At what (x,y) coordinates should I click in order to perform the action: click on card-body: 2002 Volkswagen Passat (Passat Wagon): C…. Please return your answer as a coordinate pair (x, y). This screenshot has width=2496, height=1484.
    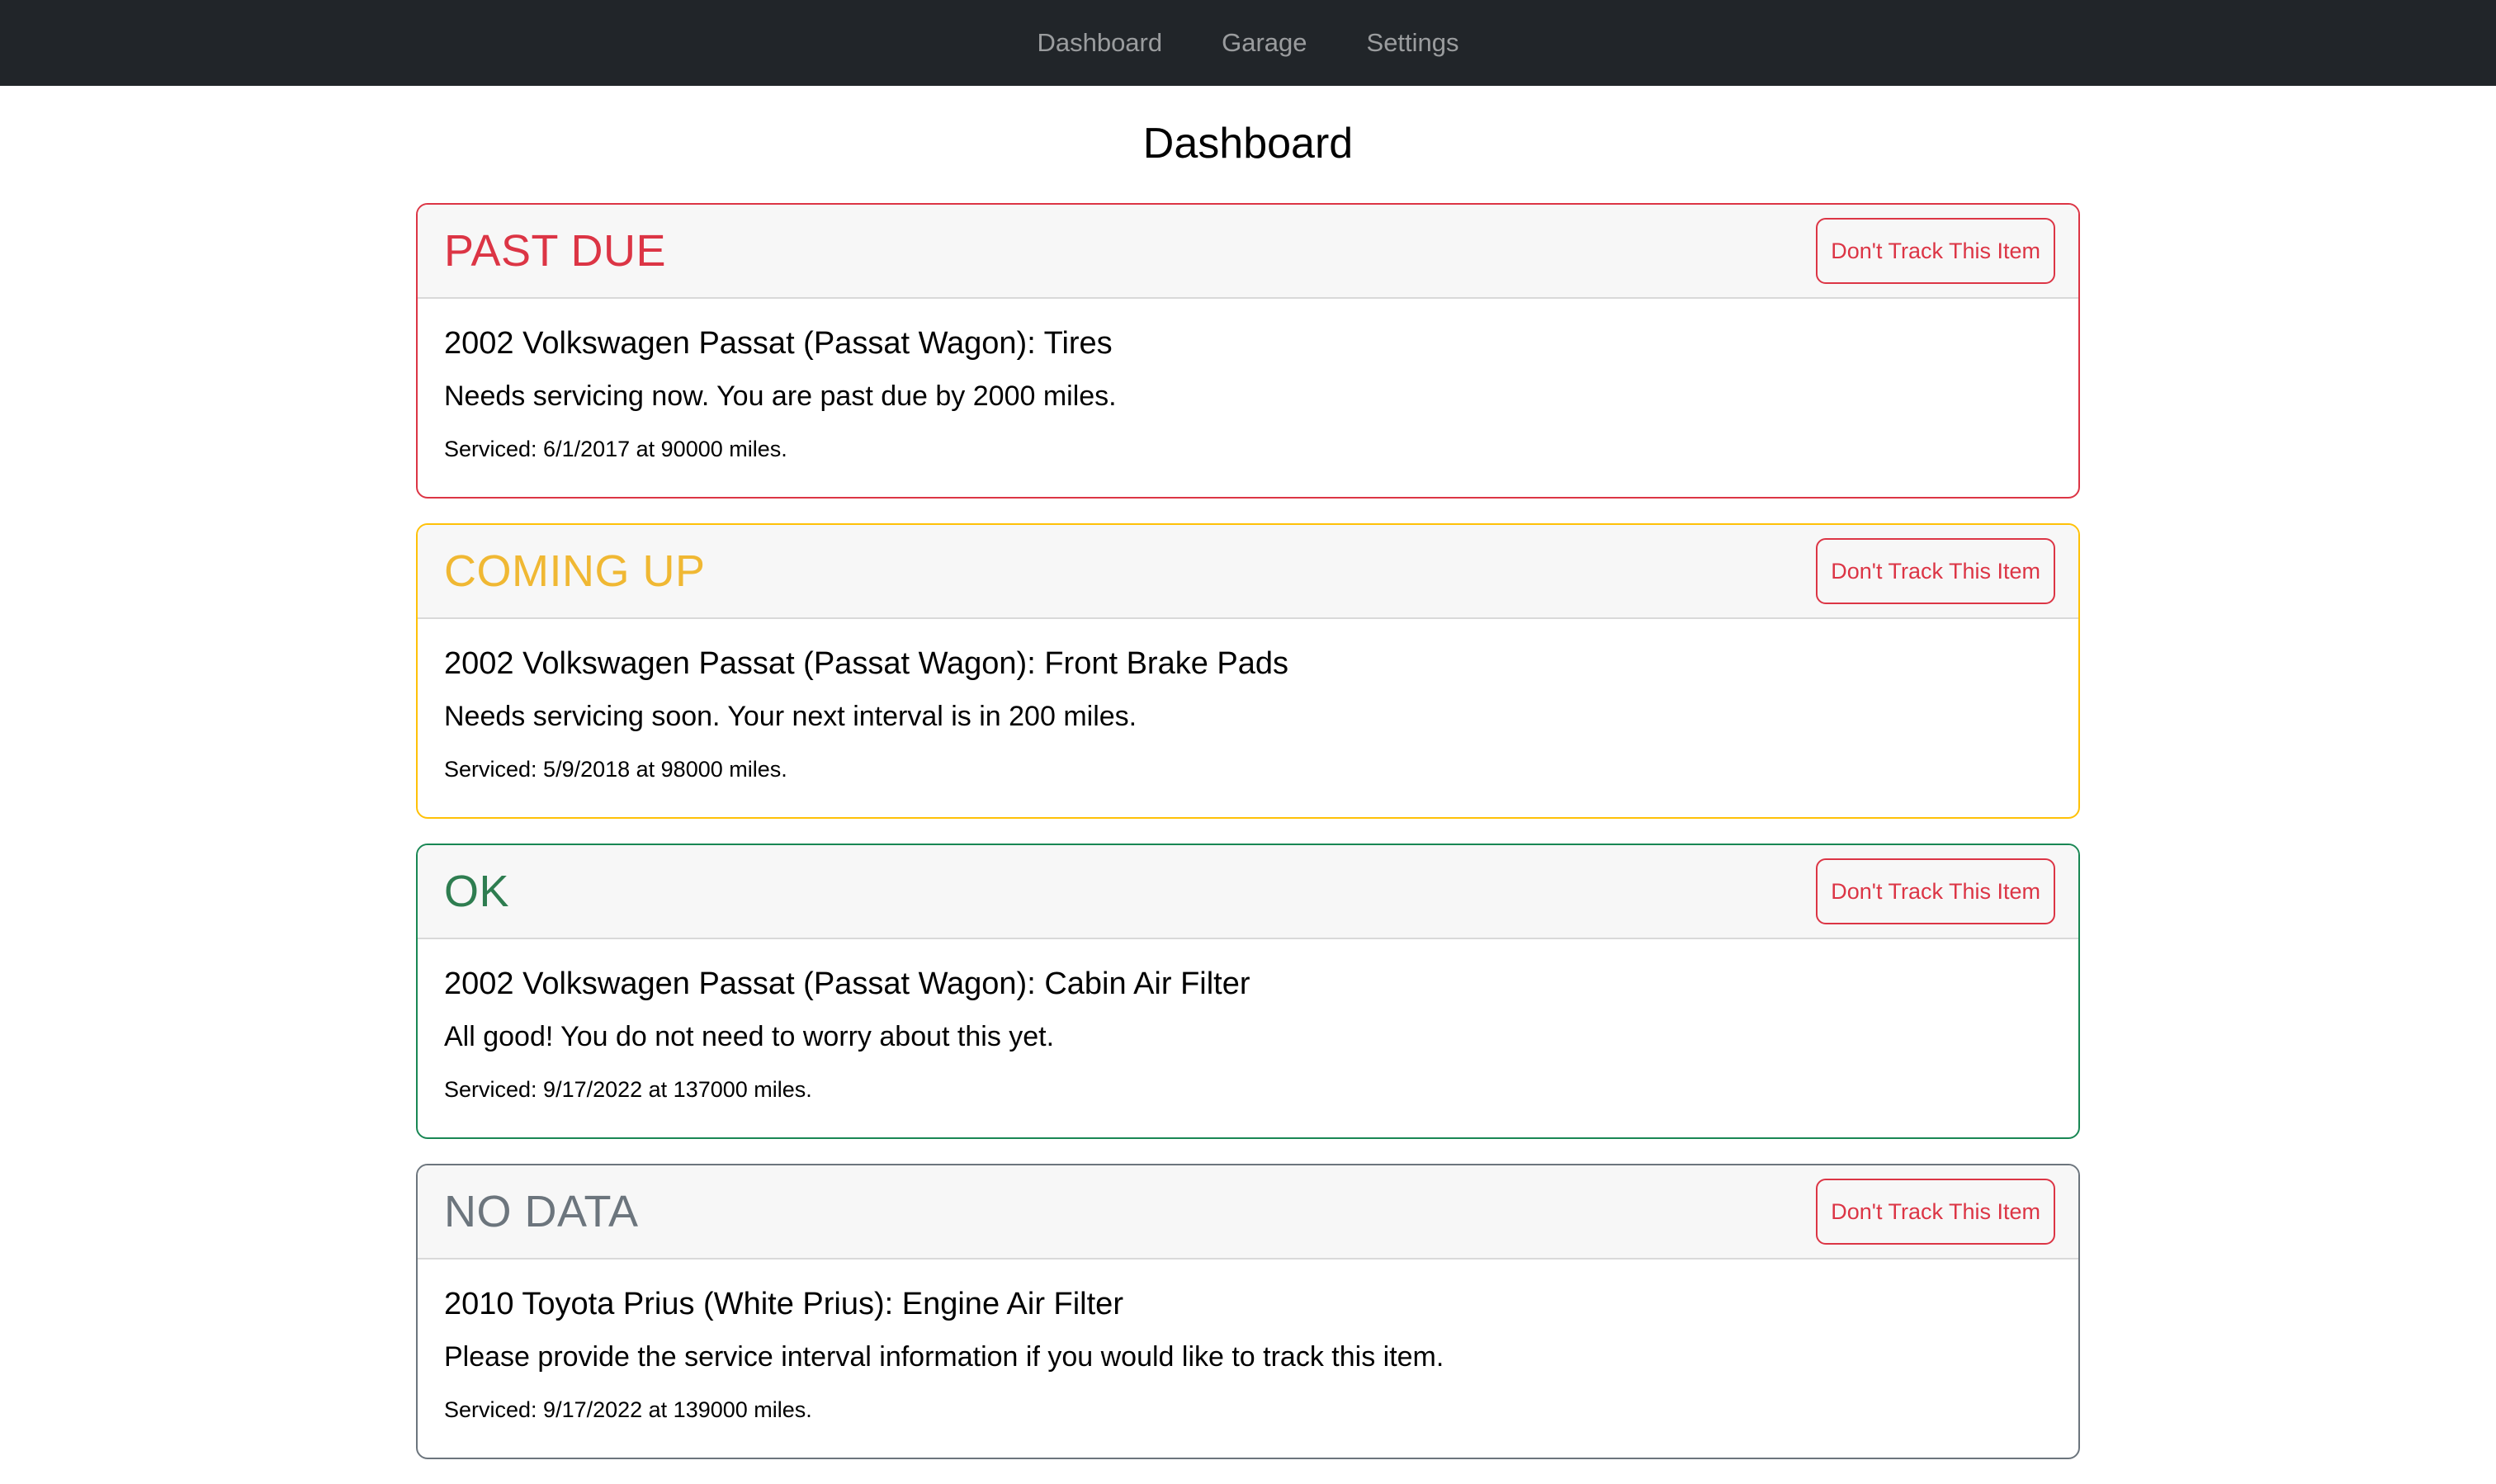
    Looking at the image, I should click on (1248, 1021).